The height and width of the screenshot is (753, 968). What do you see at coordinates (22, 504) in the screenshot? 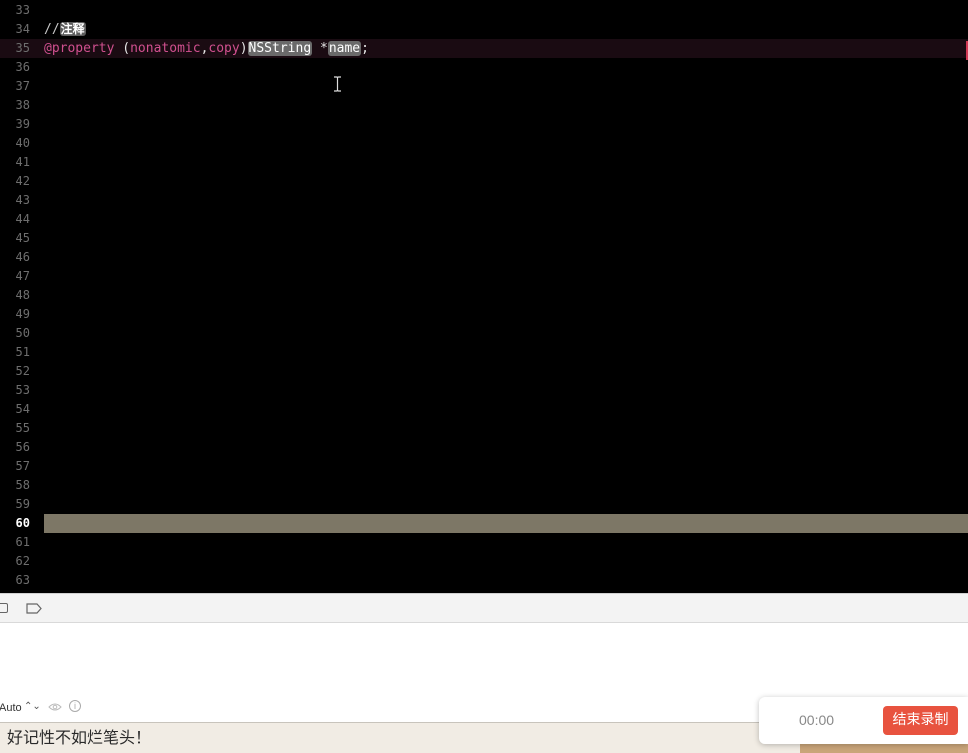
I see `line-number: 59` at bounding box center [22, 504].